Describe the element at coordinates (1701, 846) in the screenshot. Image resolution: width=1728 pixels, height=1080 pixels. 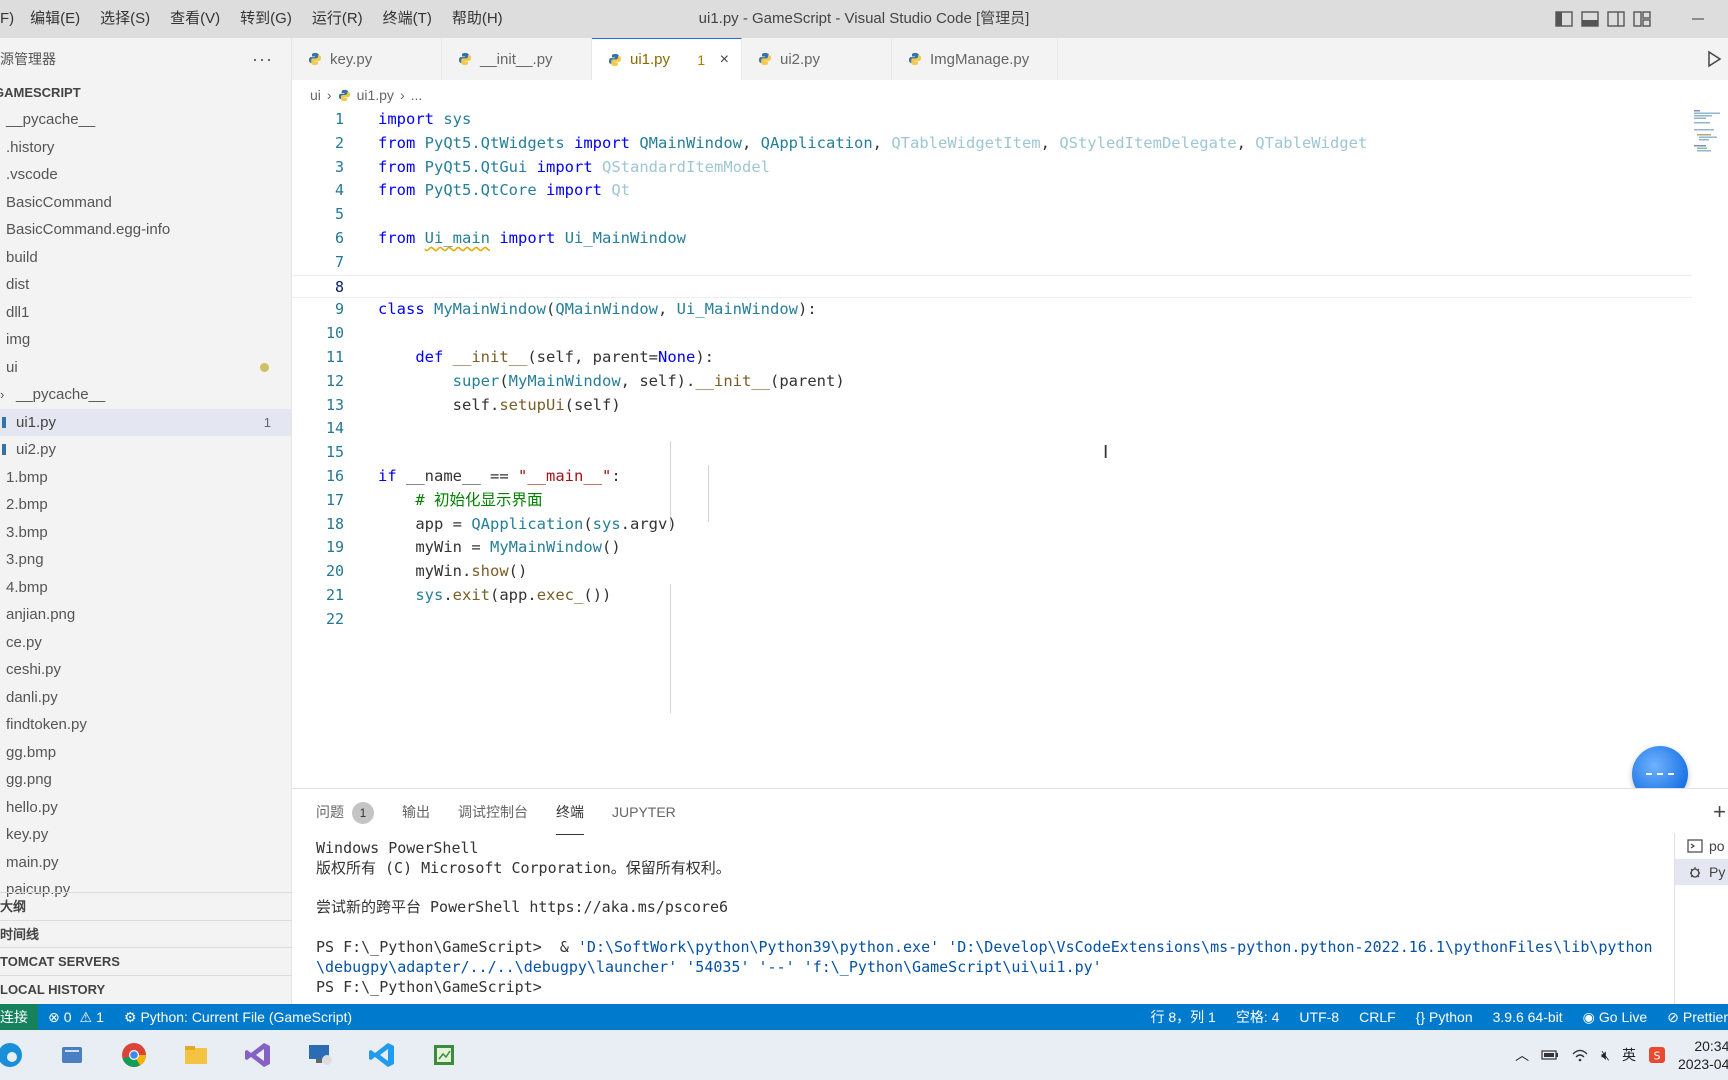
I see `terminal-instance-powershell: po` at that location.